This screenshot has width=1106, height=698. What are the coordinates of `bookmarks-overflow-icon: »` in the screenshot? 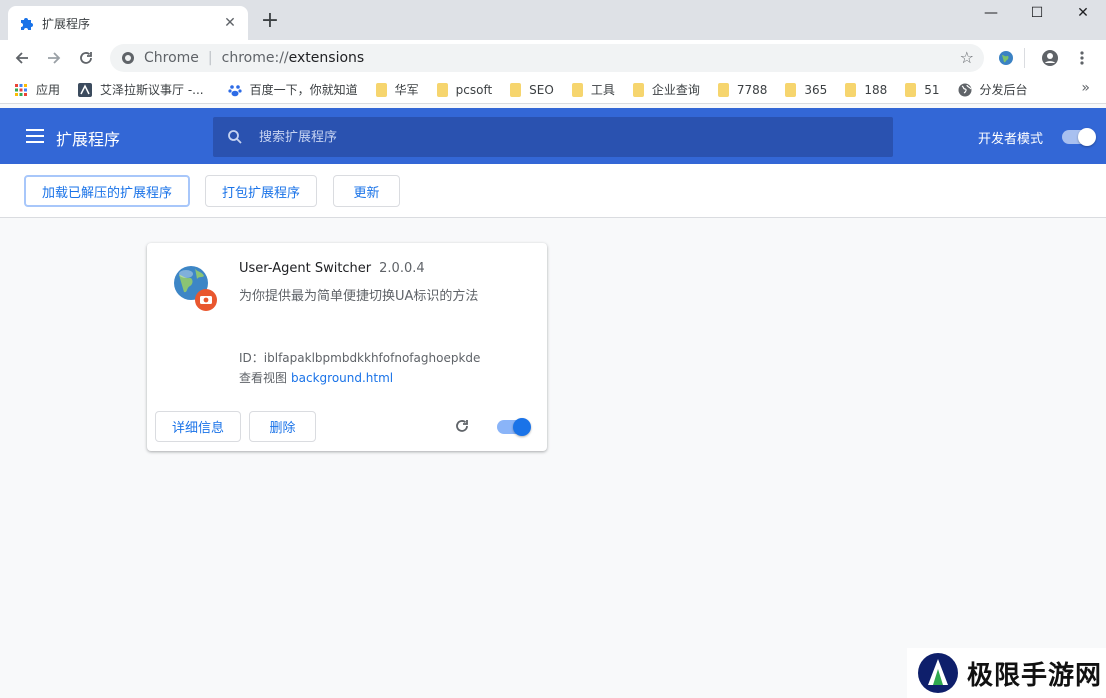 It's located at (1085, 88).